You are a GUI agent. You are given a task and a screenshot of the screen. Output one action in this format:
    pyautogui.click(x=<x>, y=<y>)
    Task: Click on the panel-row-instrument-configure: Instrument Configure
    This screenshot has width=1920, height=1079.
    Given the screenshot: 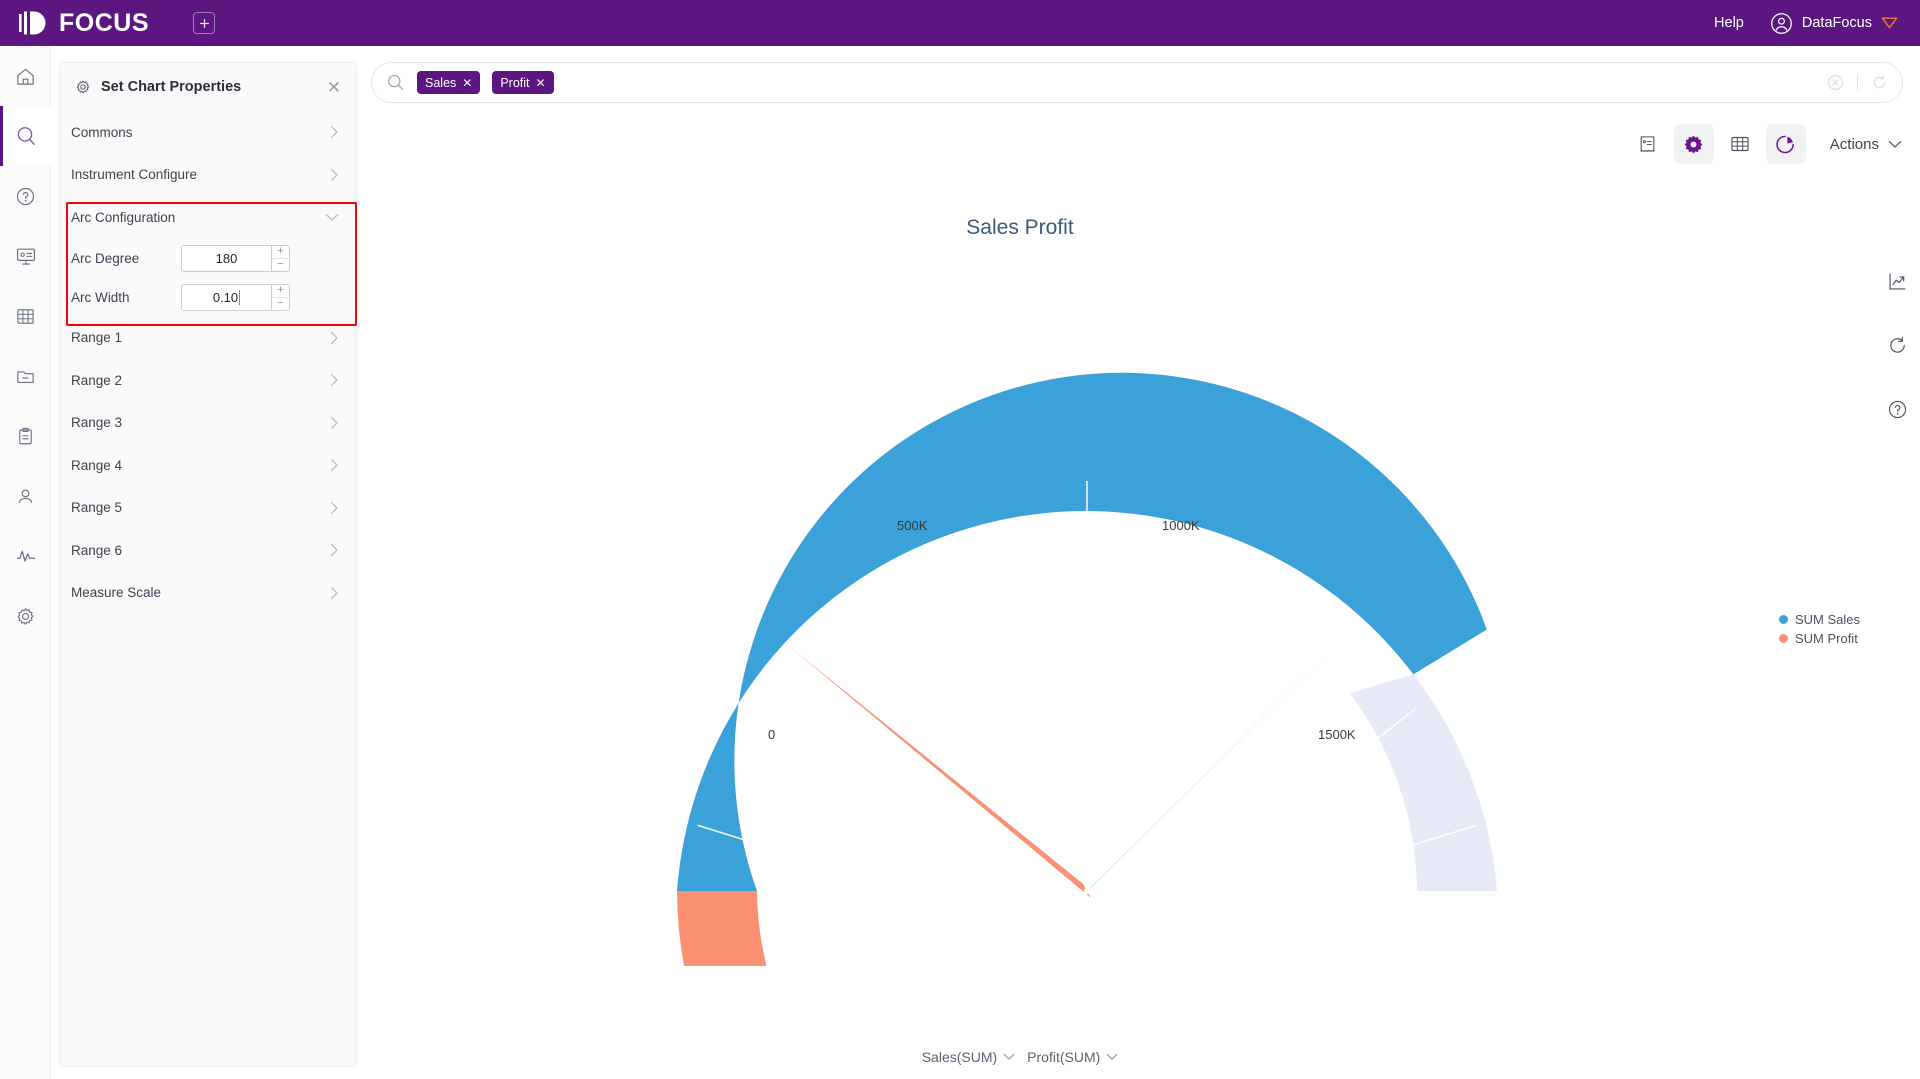 What is the action you would take?
    pyautogui.click(x=208, y=175)
    